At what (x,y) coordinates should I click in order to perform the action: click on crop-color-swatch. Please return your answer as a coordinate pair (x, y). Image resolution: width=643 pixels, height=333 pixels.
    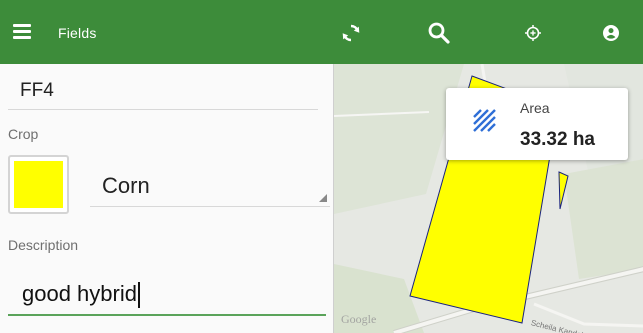
    Looking at the image, I should click on (38, 184).